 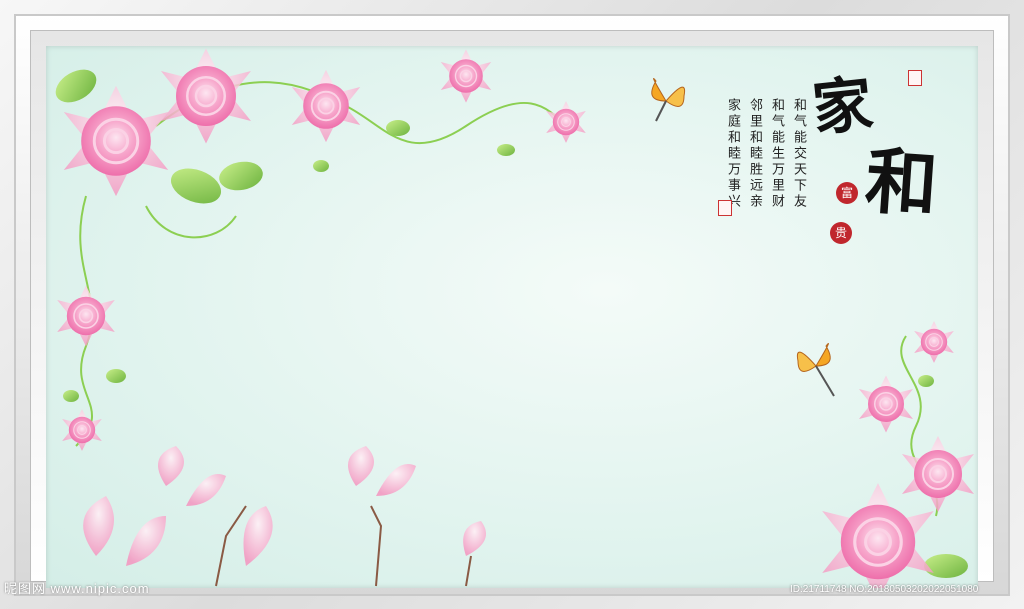 What do you see at coordinates (884, 589) in the screenshot?
I see `watermark-id: ID:21711748 NO:20180503202022051080` at bounding box center [884, 589].